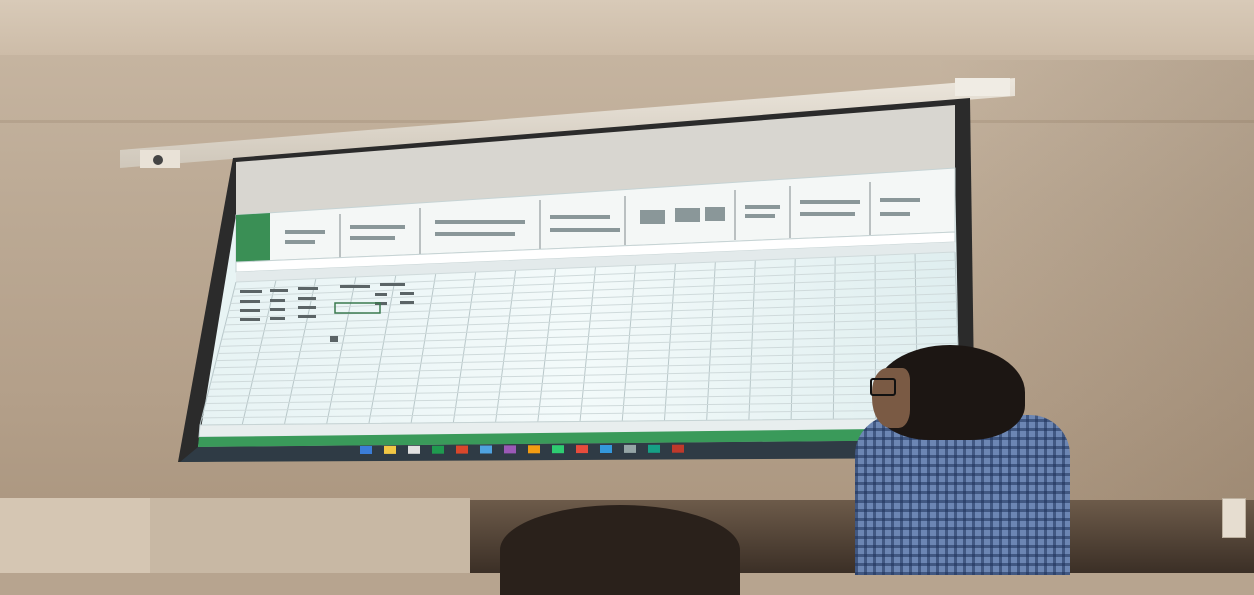 The width and height of the screenshot is (1254, 595). I want to click on roller-bolt, so click(158, 160).